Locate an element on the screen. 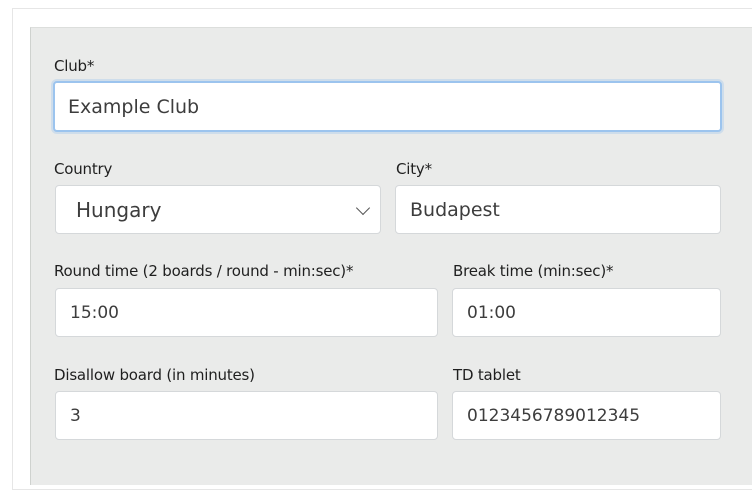 This screenshot has width=752, height=497. disallow-board-label: Disallow board (in minutes) is located at coordinates (154, 375).